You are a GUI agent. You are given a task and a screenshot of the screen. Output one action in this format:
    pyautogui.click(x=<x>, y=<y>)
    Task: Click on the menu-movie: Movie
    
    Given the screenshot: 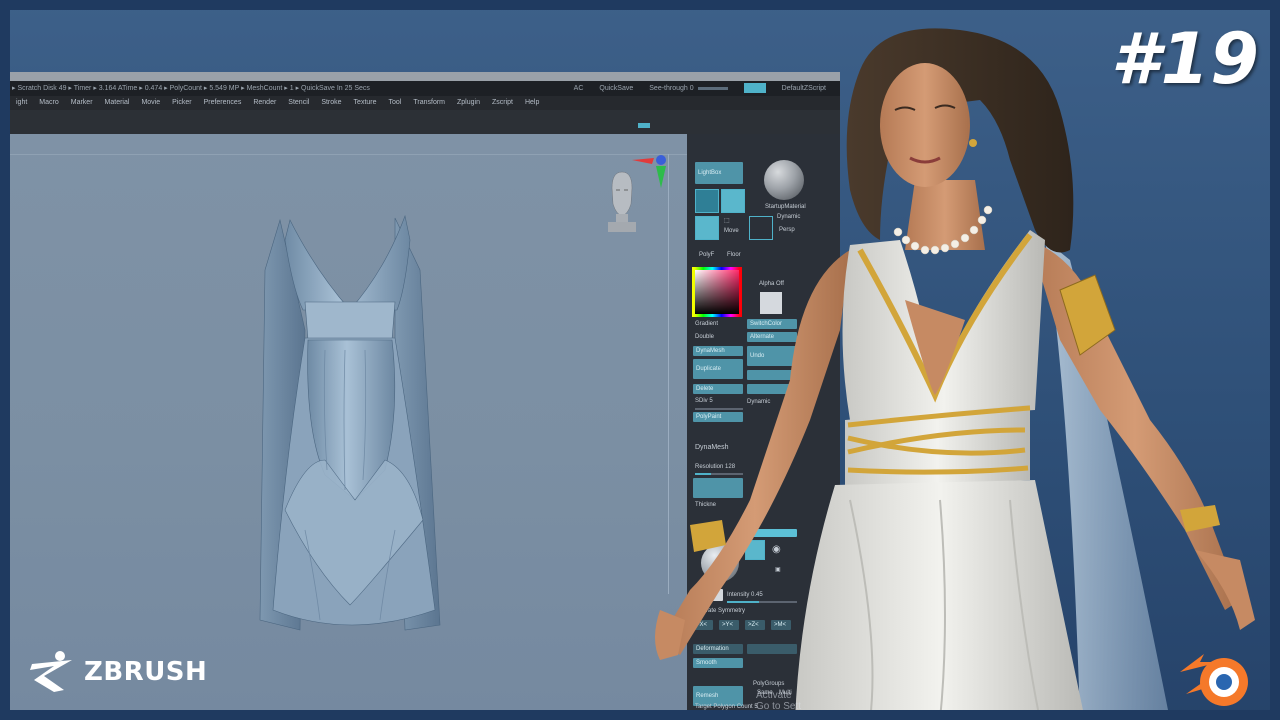 What is the action you would take?
    pyautogui.click(x=150, y=103)
    